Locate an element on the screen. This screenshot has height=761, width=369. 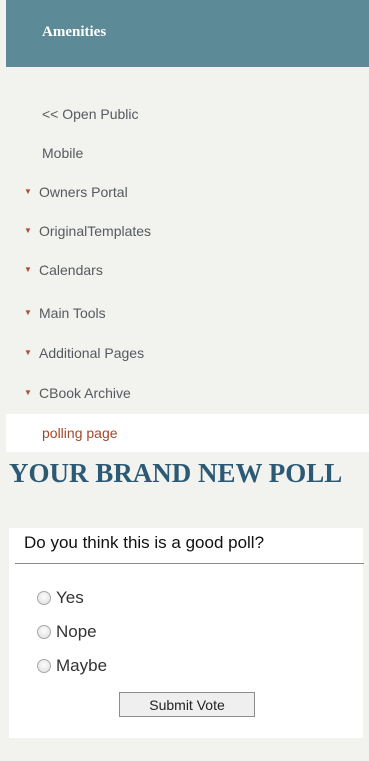
nav-item-original-templates: ▼ OriginalTemplates is located at coordinates (187, 231).